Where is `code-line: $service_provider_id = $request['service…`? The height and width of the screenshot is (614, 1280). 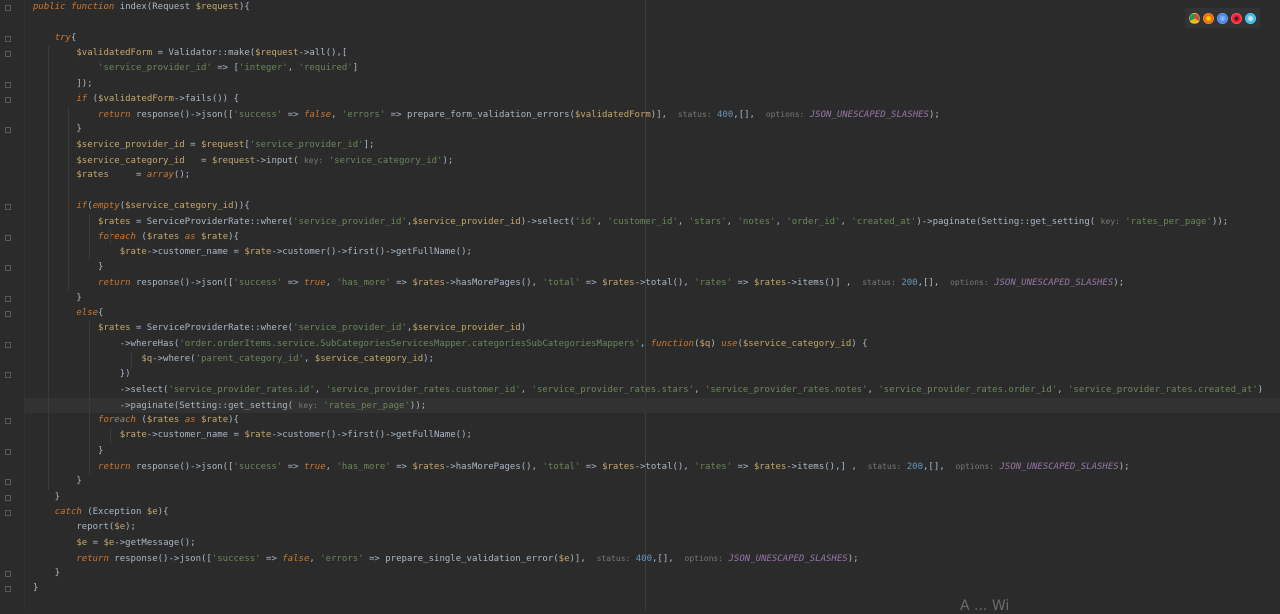 code-line: $service_provider_id = $request['service… is located at coordinates (652, 145).